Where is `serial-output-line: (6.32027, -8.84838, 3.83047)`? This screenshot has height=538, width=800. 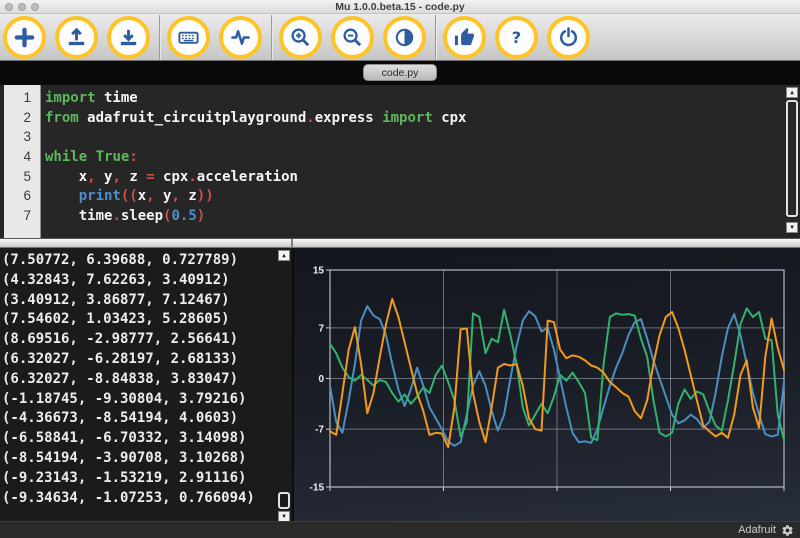
serial-output-line: (6.32027, -8.84838, 3.83047) is located at coordinates (120, 378).